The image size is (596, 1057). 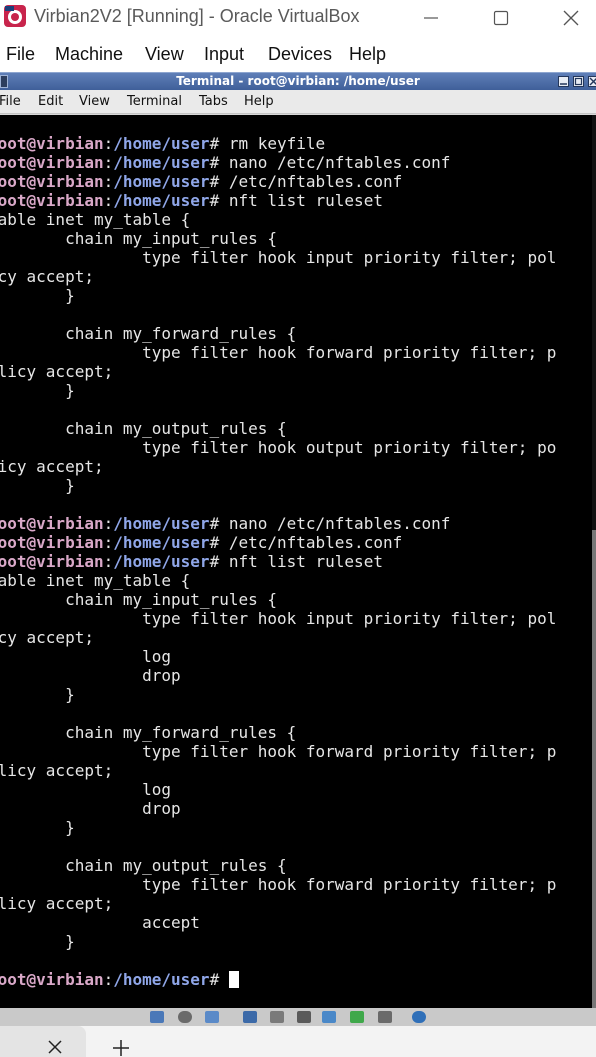 What do you see at coordinates (419, 1017) in the screenshot?
I see `host-key-icon` at bounding box center [419, 1017].